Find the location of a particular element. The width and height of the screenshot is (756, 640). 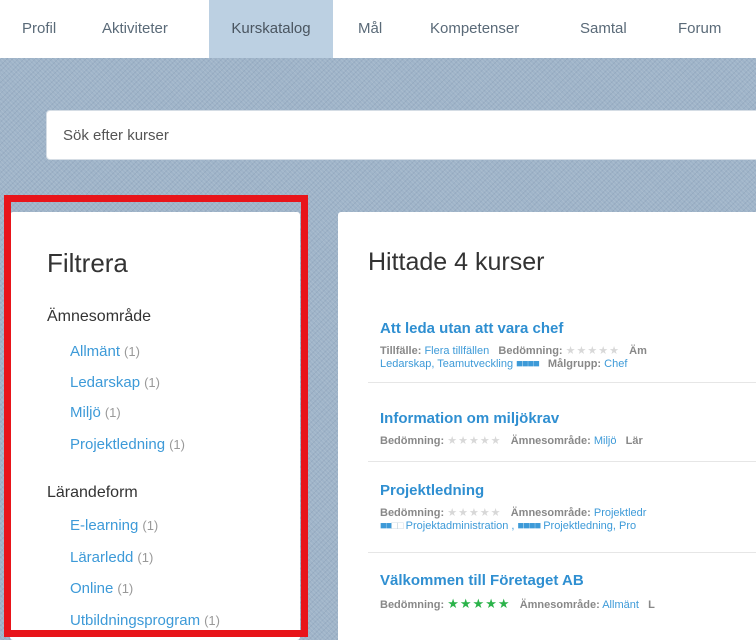

level-dots-icon: ■■□□ is located at coordinates (392, 526).